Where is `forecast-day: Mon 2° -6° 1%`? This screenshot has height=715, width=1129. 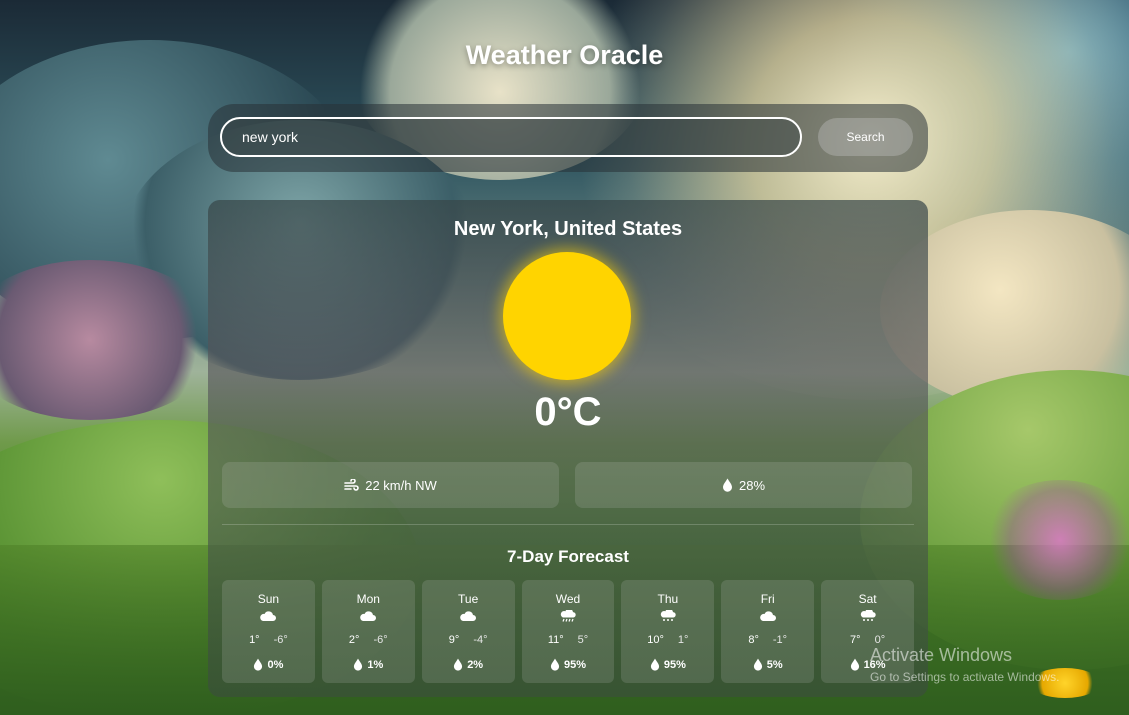 forecast-day: Mon 2° -6° 1% is located at coordinates (368, 631).